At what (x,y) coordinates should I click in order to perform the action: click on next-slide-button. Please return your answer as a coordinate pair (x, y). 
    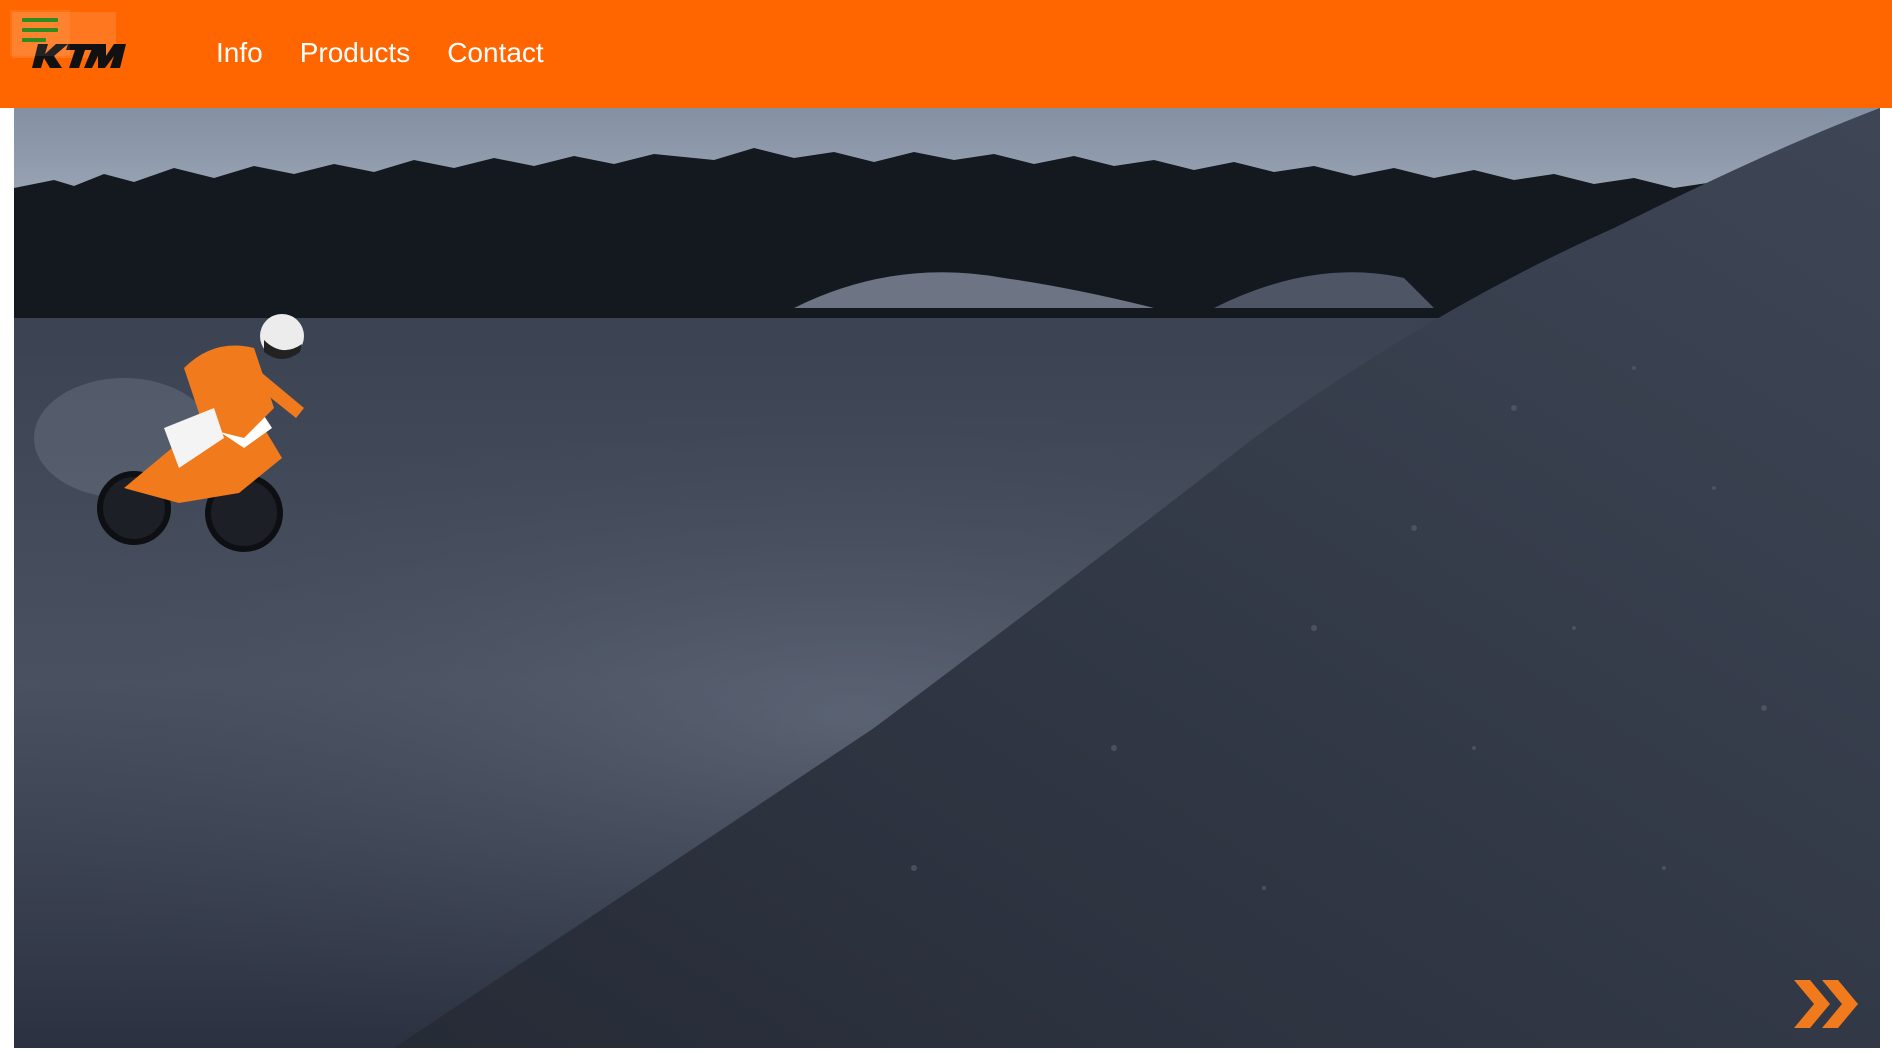
    Looking at the image, I should click on (1828, 1004).